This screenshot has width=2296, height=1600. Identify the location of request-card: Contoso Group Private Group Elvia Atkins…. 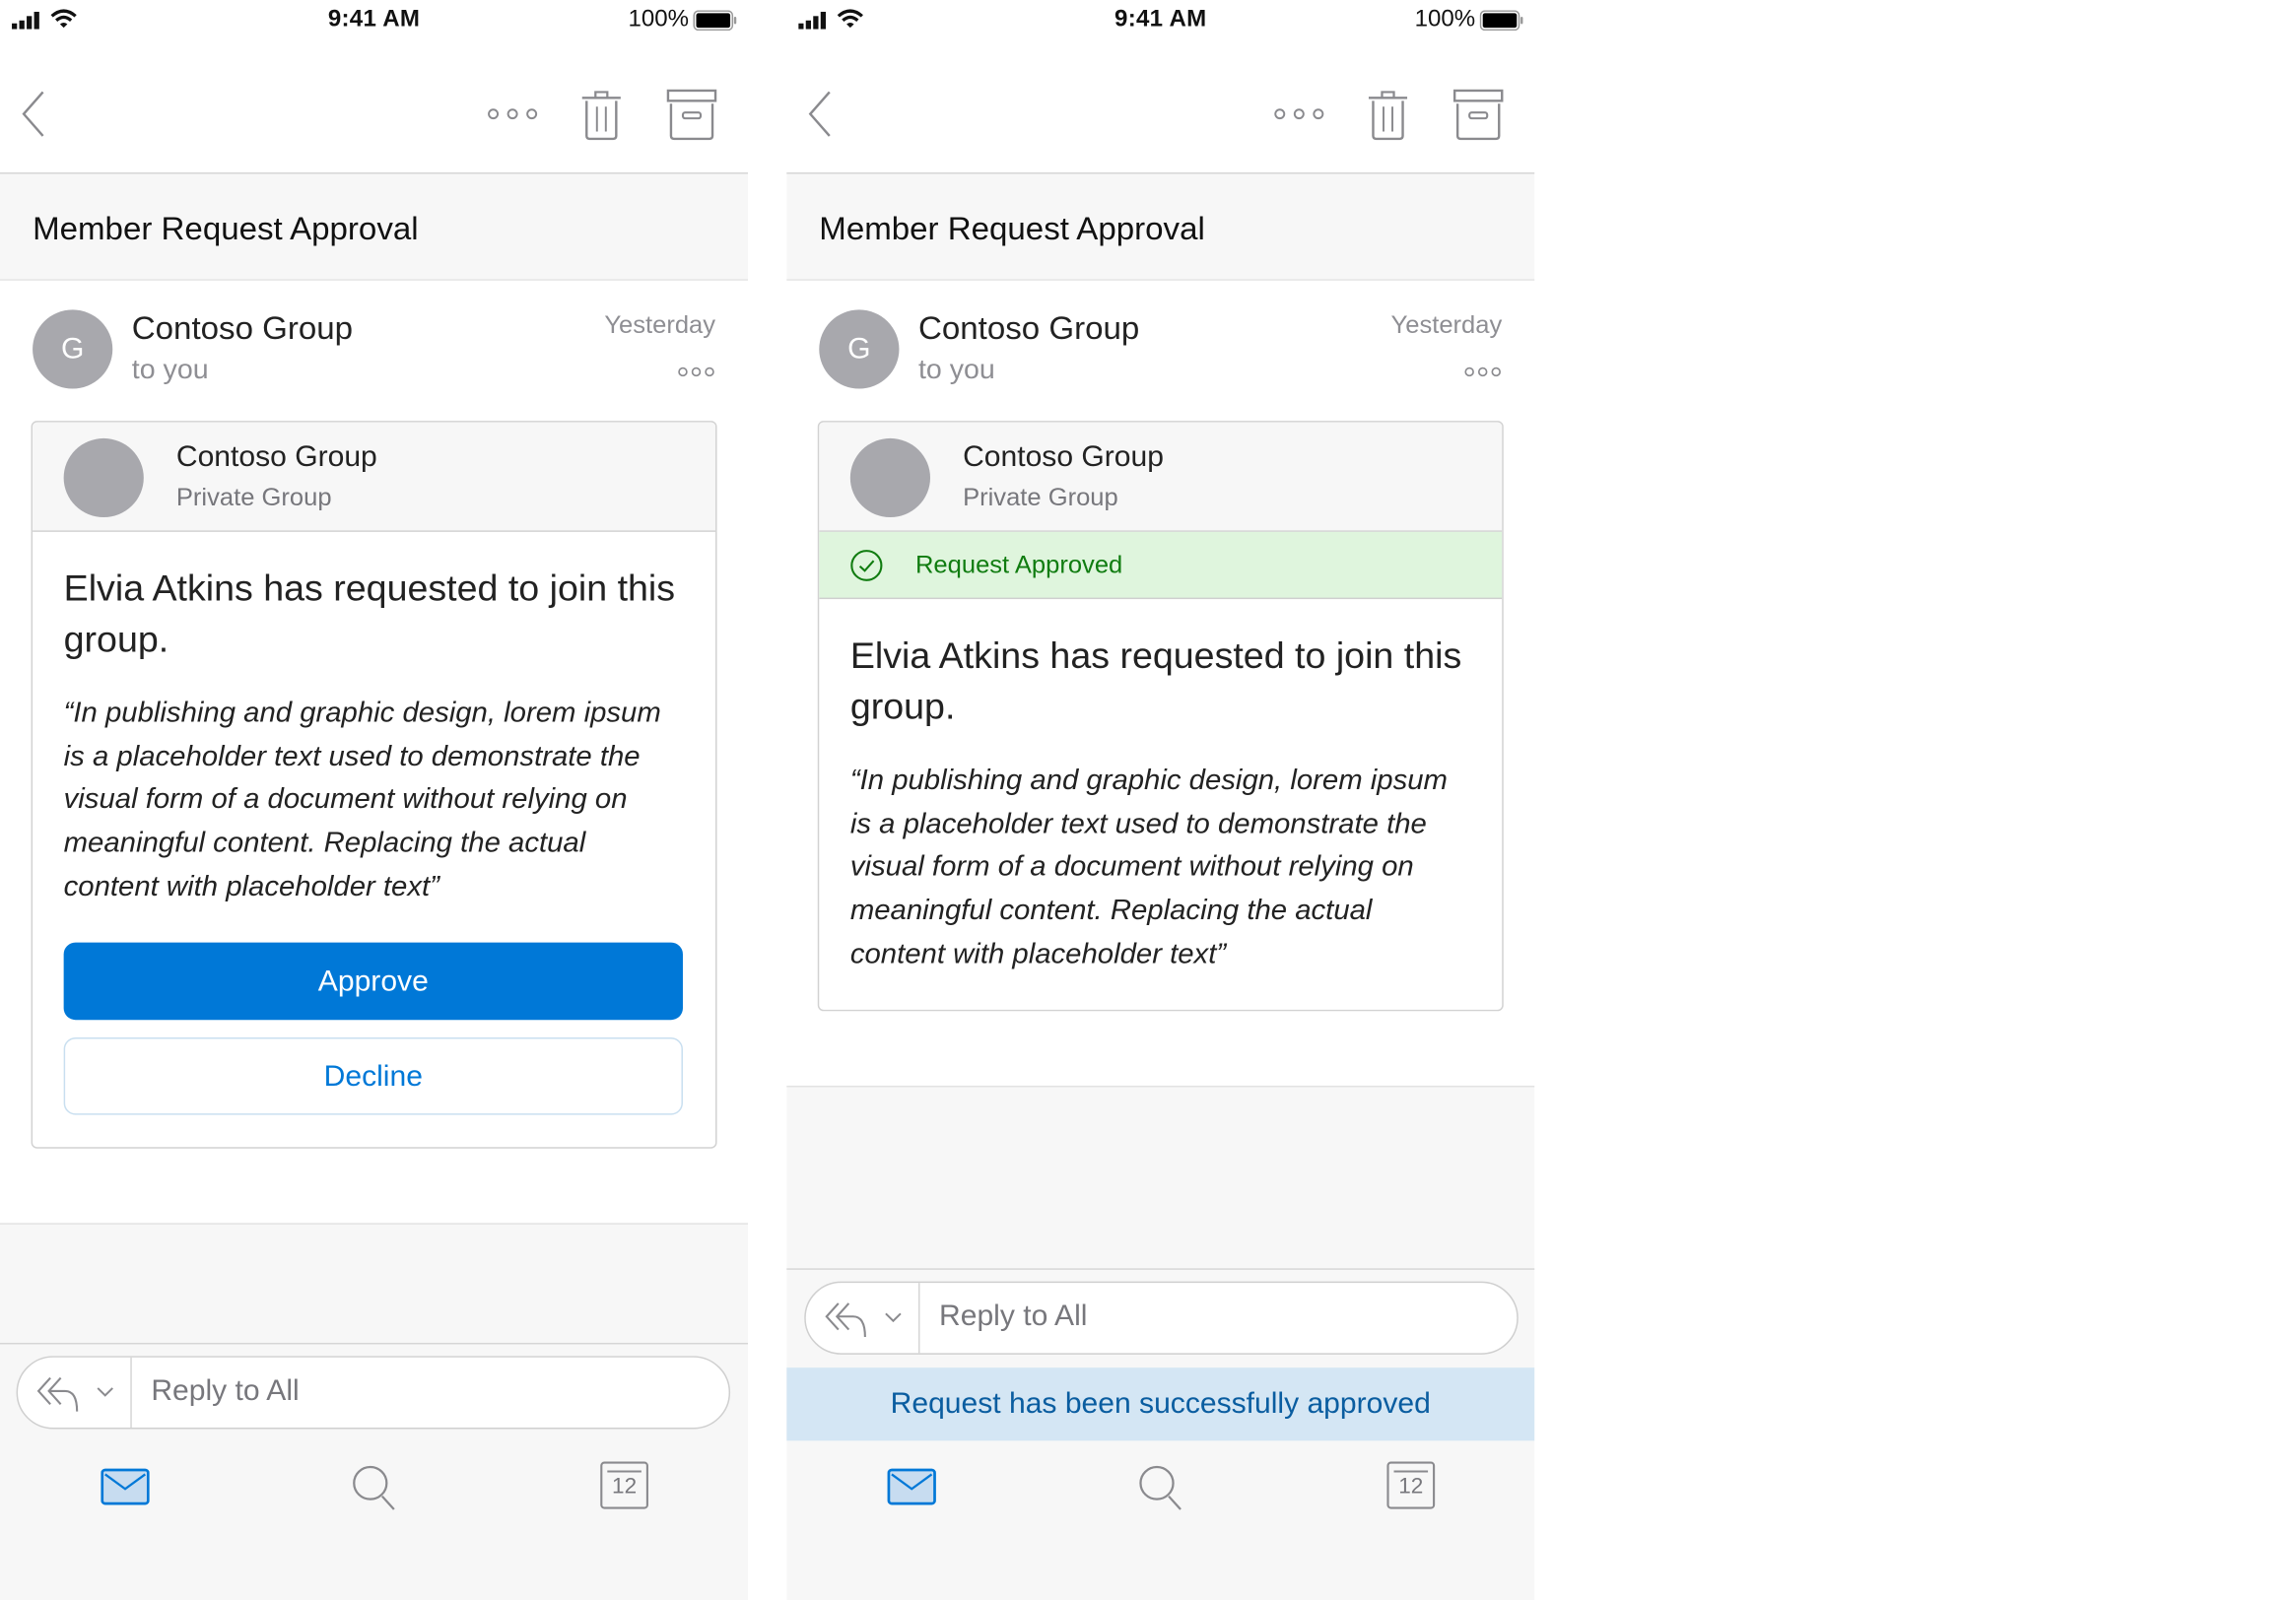
(374, 784).